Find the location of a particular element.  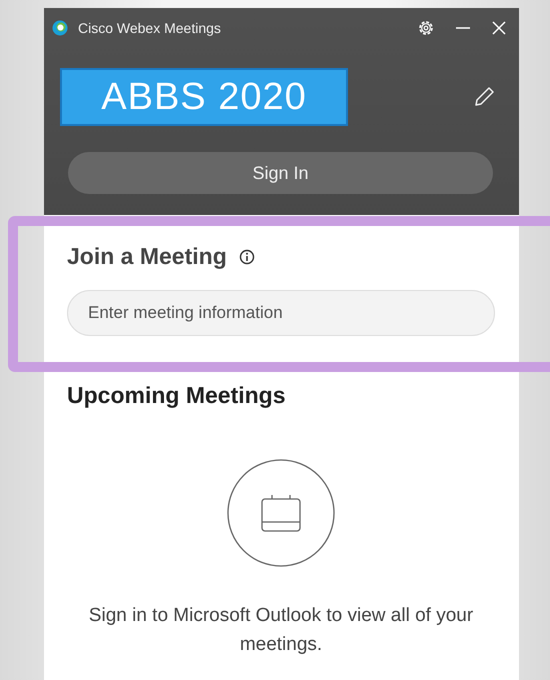

settings-icon is located at coordinates (426, 28).